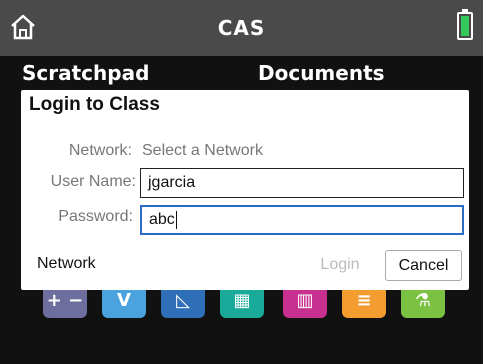  I want to click on username-field: jgarcia, so click(302, 183).